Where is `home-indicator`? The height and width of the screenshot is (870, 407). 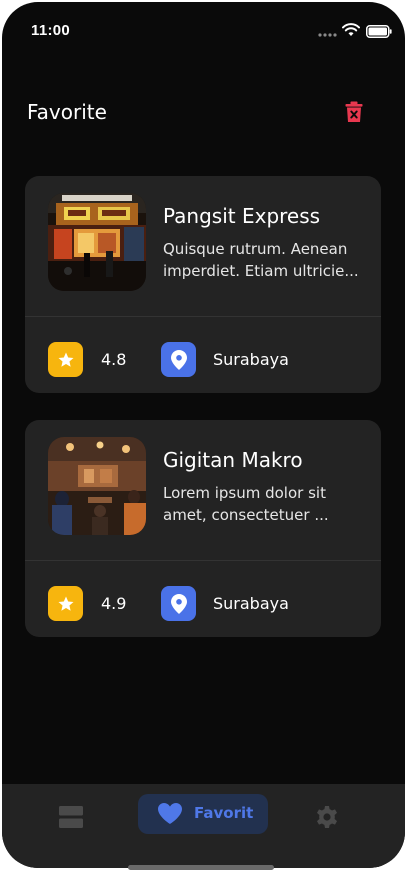
home-indicator is located at coordinates (201, 867).